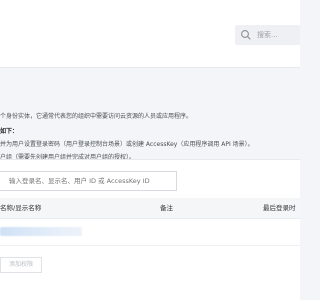  What do you see at coordinates (20, 208) in the screenshot?
I see `column-header-name: 名称/显示名称` at bounding box center [20, 208].